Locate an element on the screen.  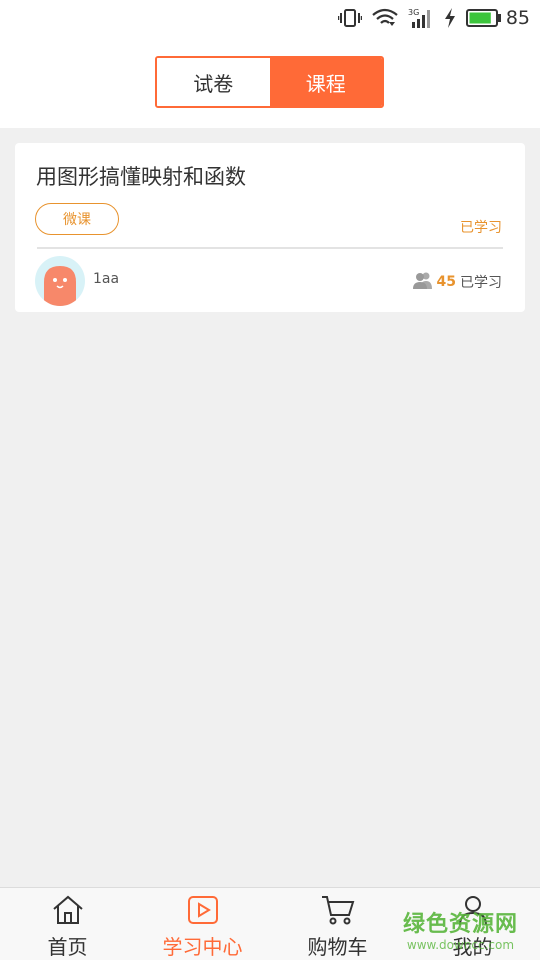
signal-3g-icon: 3G is located at coordinates (421, 18).